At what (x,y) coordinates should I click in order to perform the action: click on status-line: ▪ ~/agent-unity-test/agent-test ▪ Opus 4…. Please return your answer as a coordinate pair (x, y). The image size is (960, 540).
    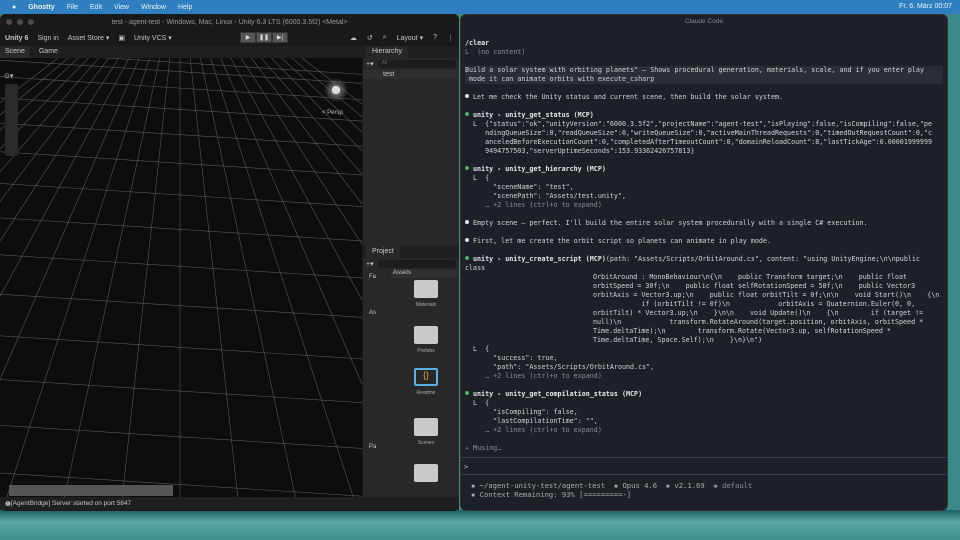
    Looking at the image, I should click on (611, 490).